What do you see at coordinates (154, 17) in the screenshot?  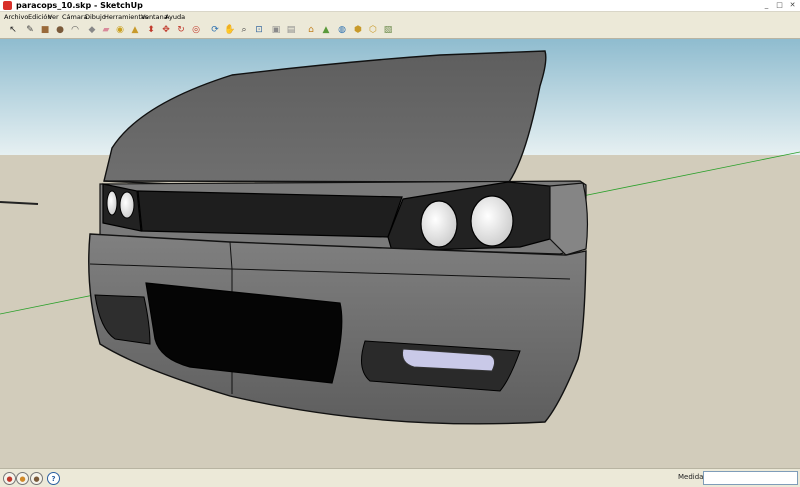 I see `menu-ventana: Ventana` at bounding box center [154, 17].